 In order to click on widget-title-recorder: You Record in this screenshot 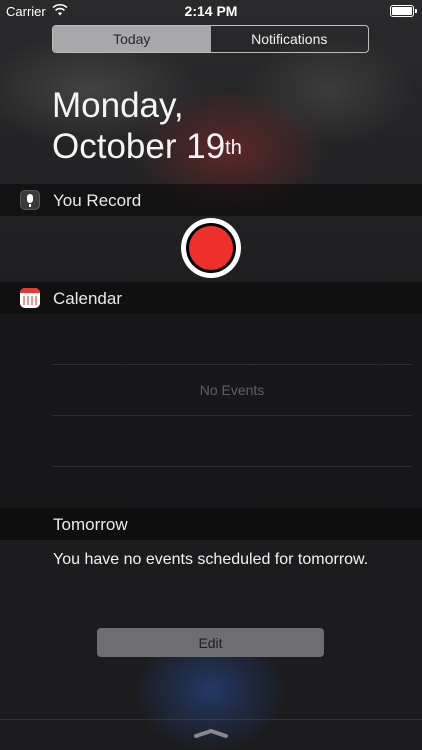, I will do `click(97, 200)`.